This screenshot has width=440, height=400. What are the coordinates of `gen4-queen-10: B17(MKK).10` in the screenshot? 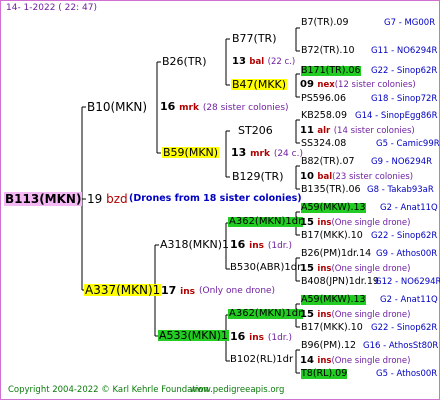 It's located at (332, 236).